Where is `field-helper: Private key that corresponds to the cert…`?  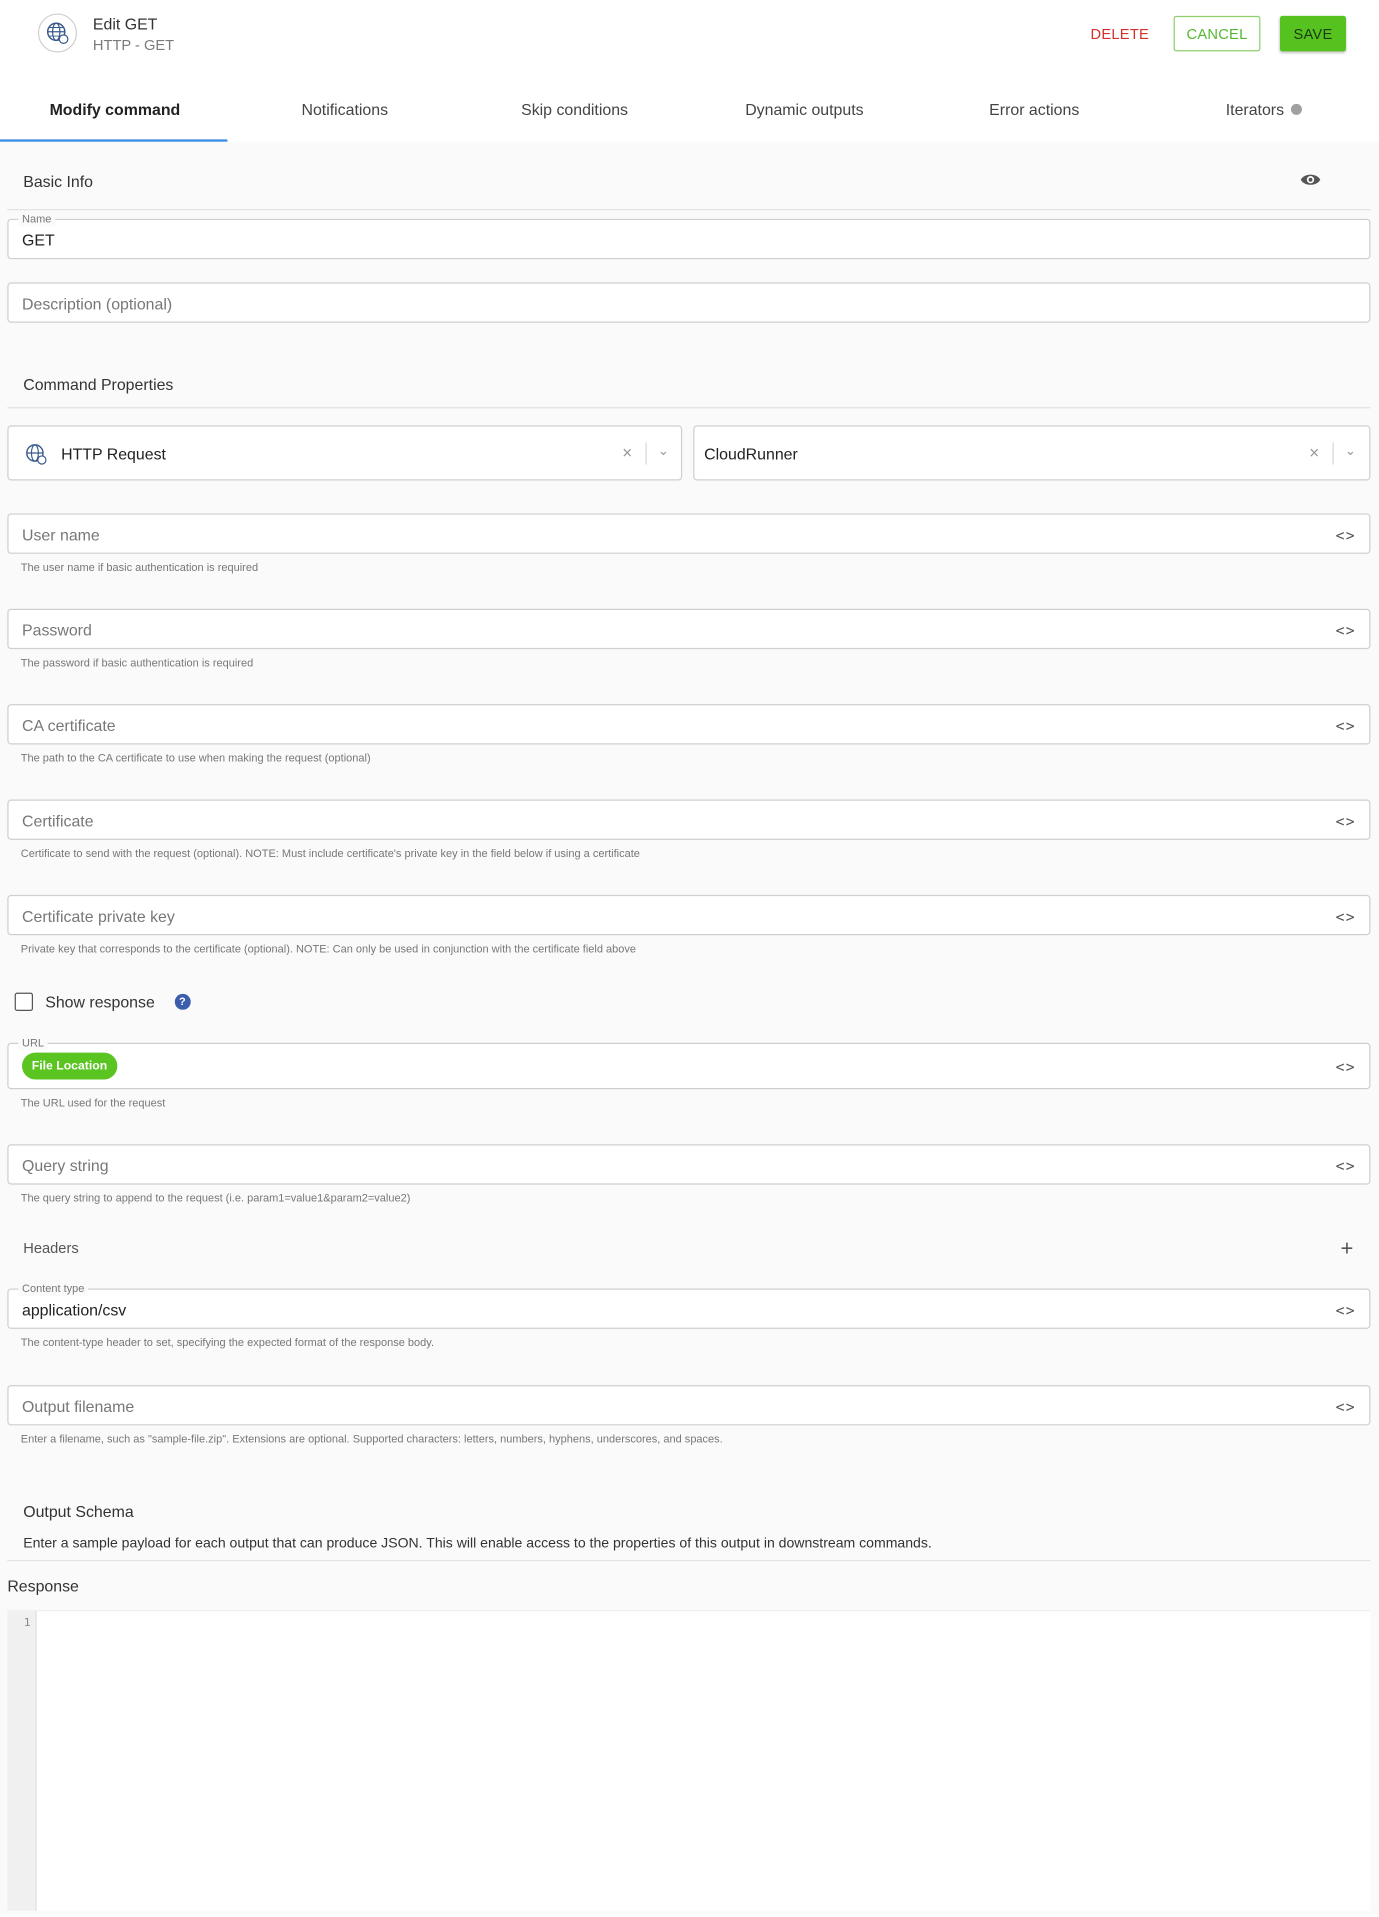 field-helper: Private key that corresponds to the cert… is located at coordinates (328, 948).